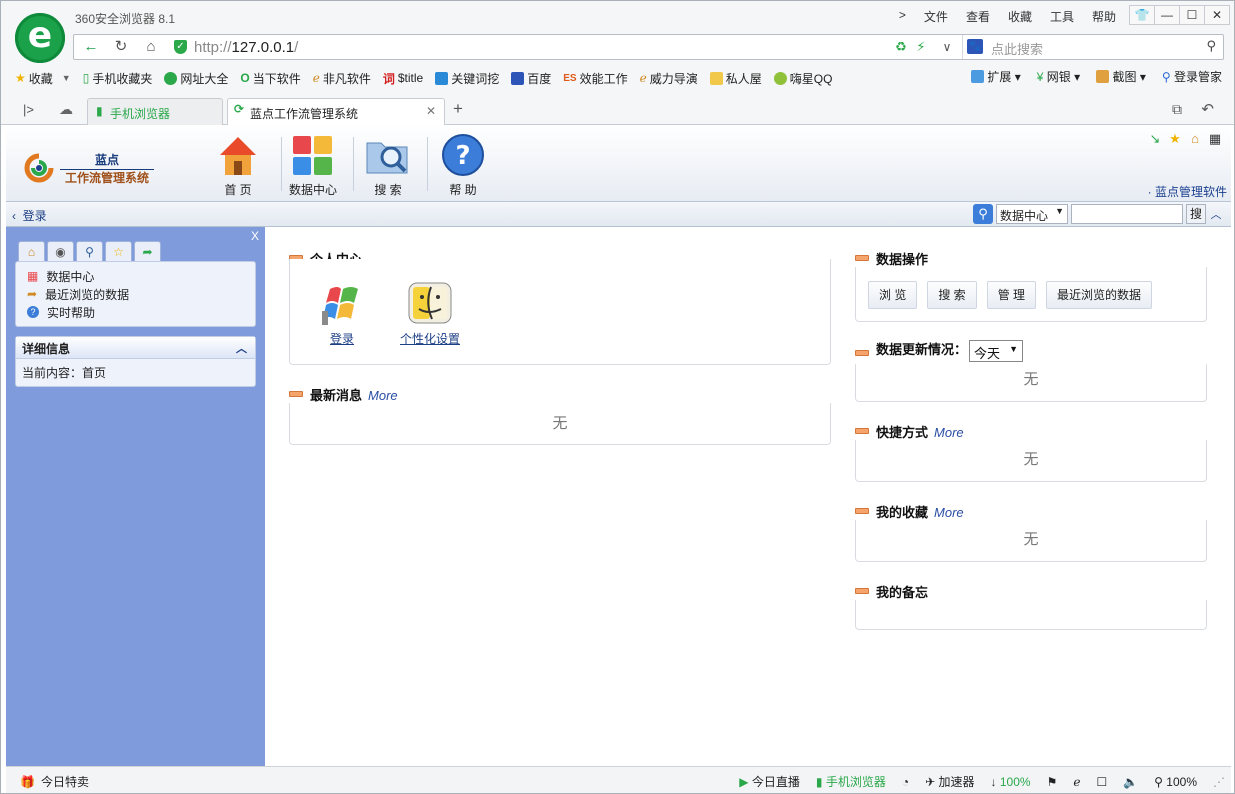 The width and height of the screenshot is (1235, 794). I want to click on period-select: 今天 ▼, so click(996, 350).